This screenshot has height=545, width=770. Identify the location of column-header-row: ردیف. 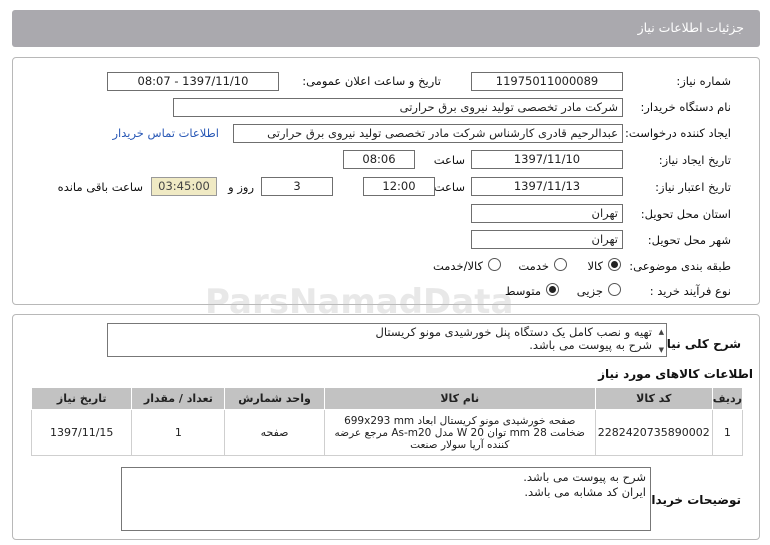
(727, 398).